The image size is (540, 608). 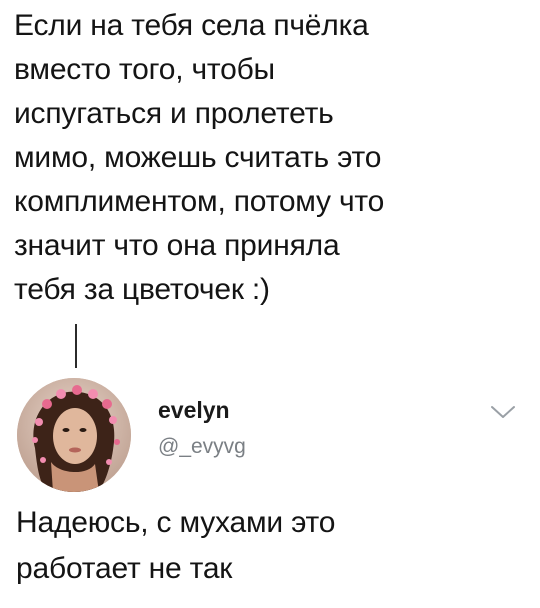 I want to click on profile-photo-icon, so click(x=74, y=435).